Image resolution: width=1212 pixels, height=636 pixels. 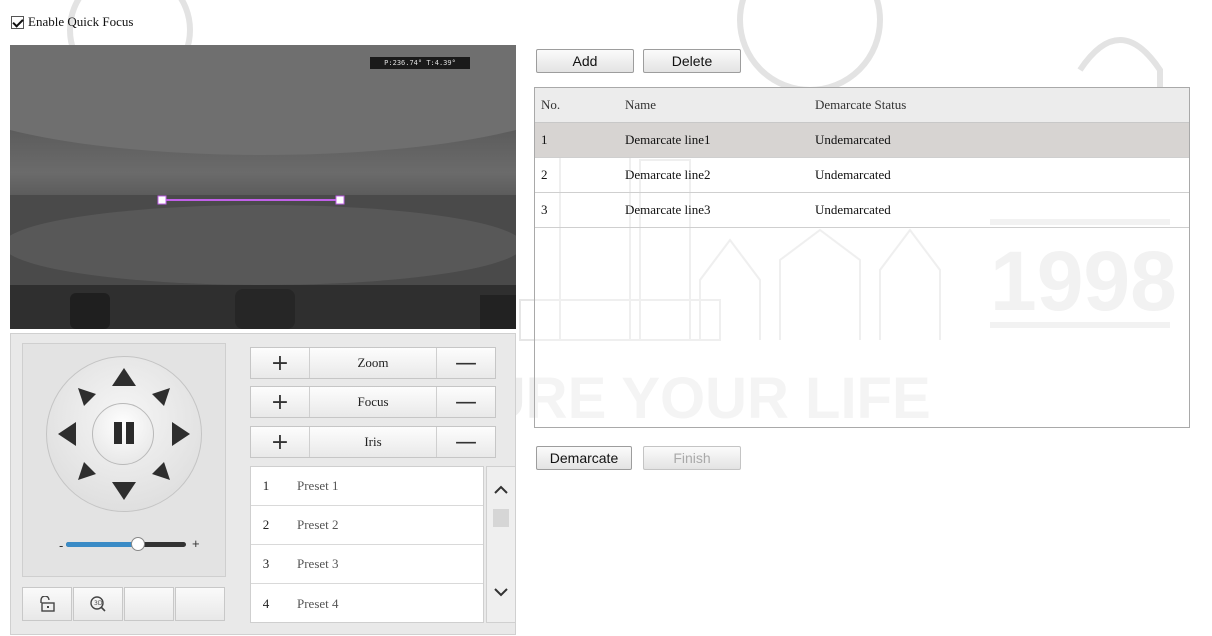 What do you see at coordinates (266, 485) in the screenshot?
I see `preset-number: 1` at bounding box center [266, 485].